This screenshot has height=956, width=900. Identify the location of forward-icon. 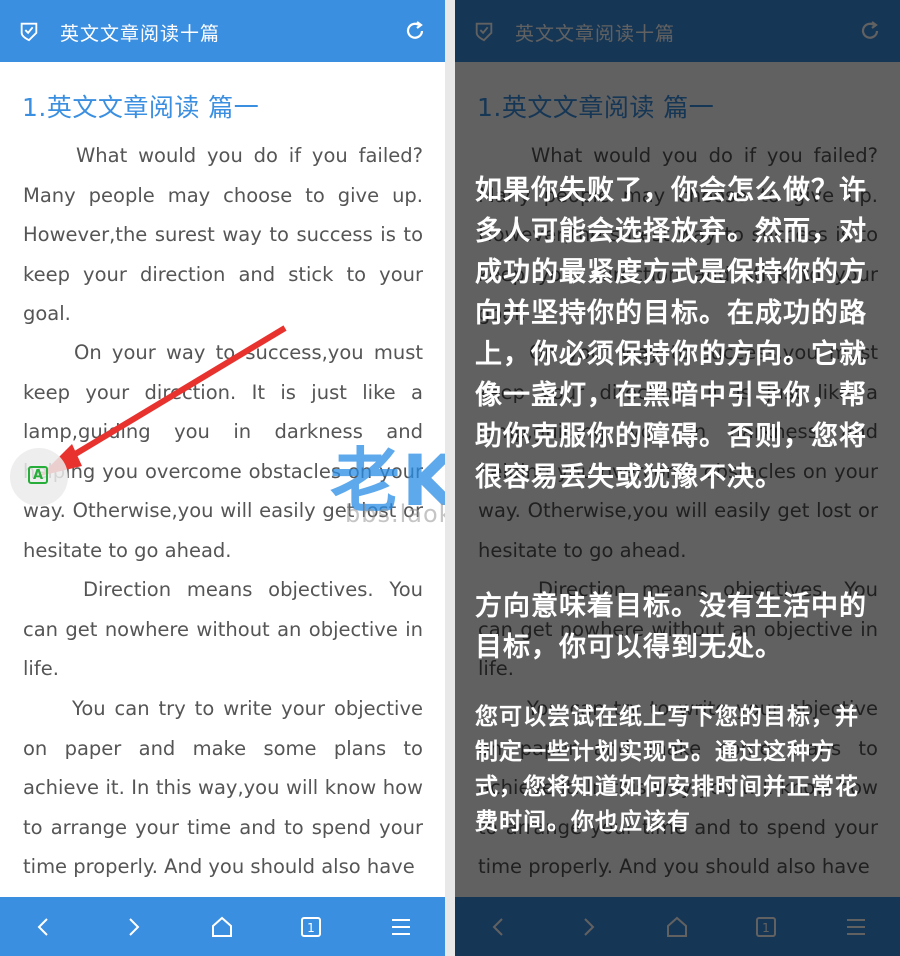
(134, 927).